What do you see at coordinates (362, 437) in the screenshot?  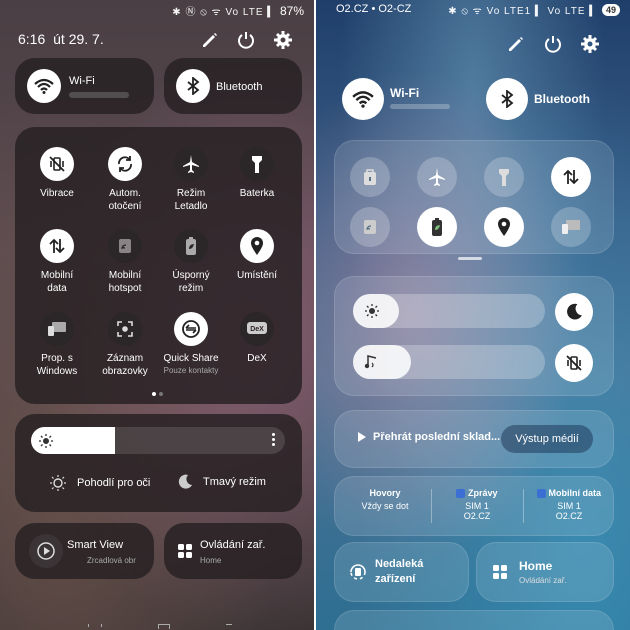 I see `play-icon` at bounding box center [362, 437].